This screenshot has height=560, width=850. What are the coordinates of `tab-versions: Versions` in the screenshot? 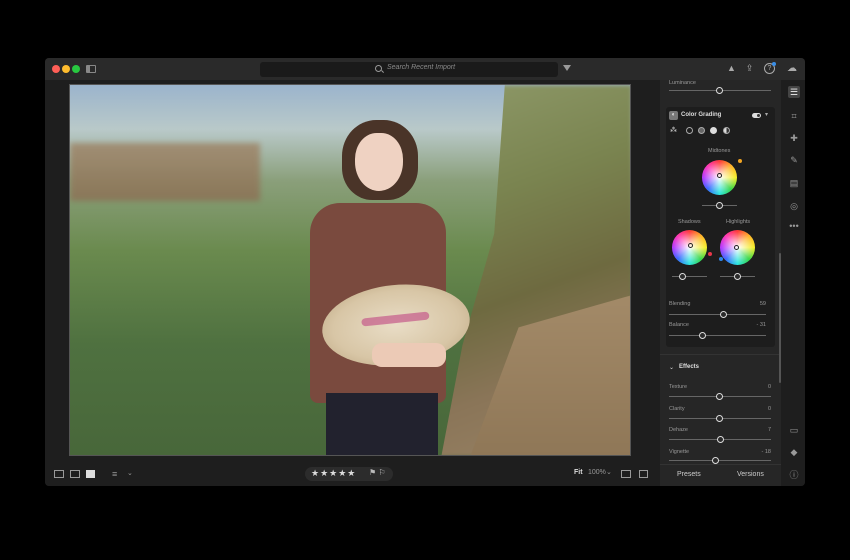 It's located at (750, 474).